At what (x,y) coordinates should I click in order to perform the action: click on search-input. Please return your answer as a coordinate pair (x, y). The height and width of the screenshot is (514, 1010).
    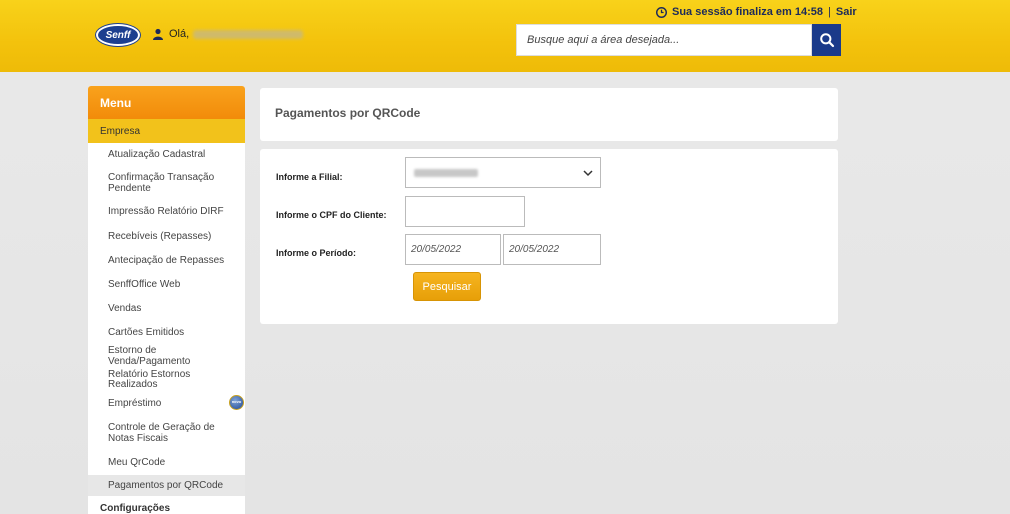
    Looking at the image, I should click on (664, 40).